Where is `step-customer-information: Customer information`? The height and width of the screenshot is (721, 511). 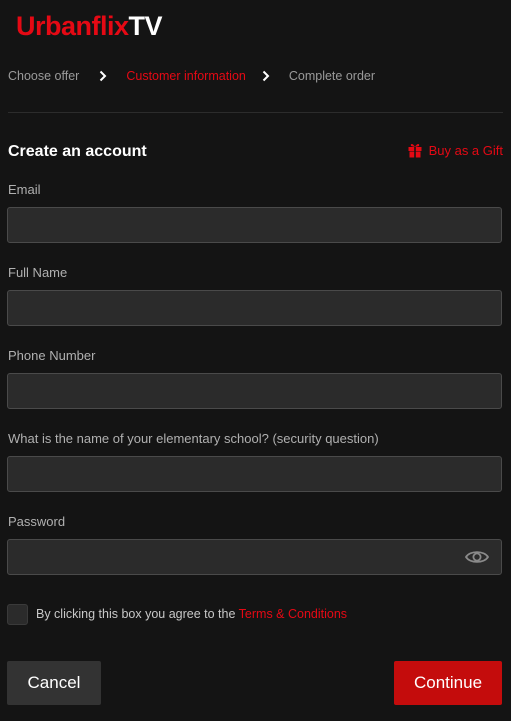 step-customer-information: Customer information is located at coordinates (186, 76).